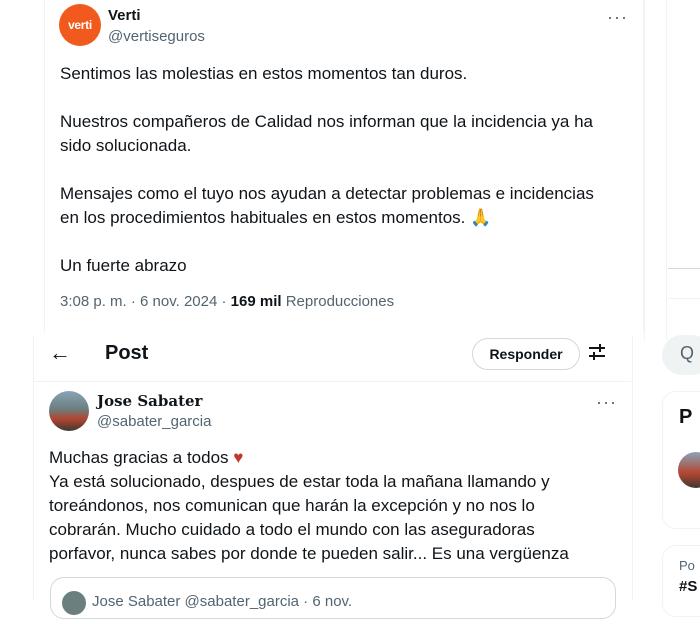 The height and width of the screenshot is (619, 700). What do you see at coordinates (222, 601) in the screenshot?
I see `quoted-tweet-header: Jose Sabater @sabater_garcia · 6 nov.` at bounding box center [222, 601].